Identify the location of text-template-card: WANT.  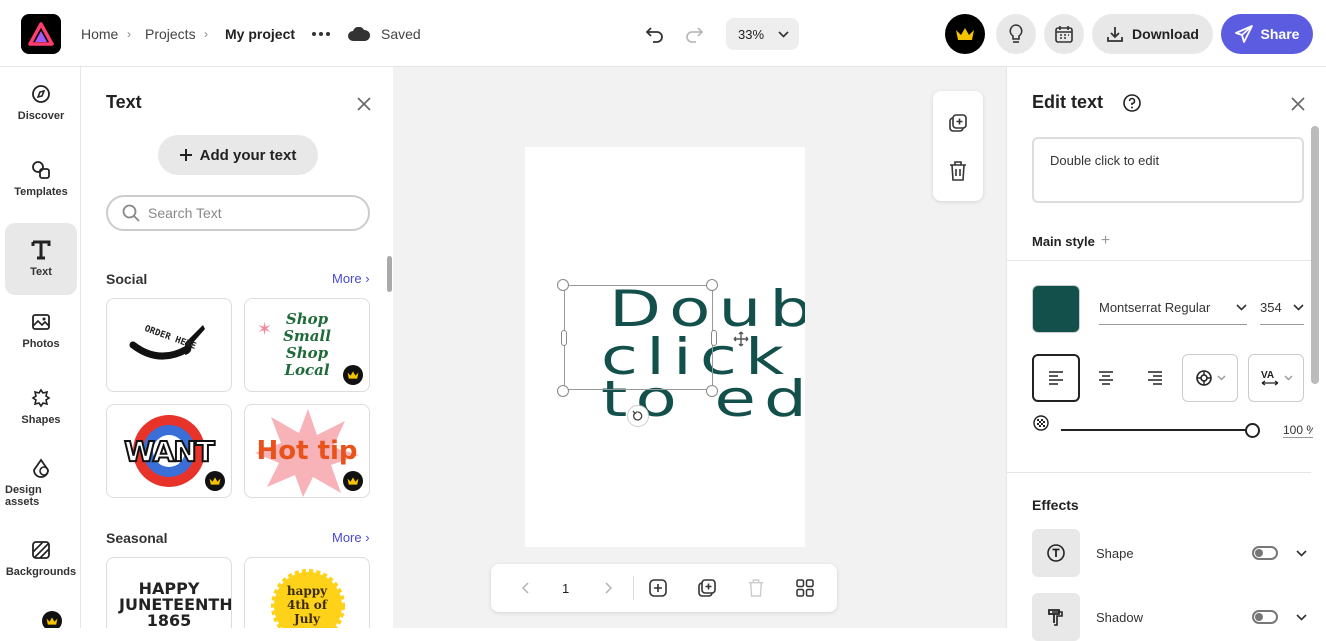
(169, 451).